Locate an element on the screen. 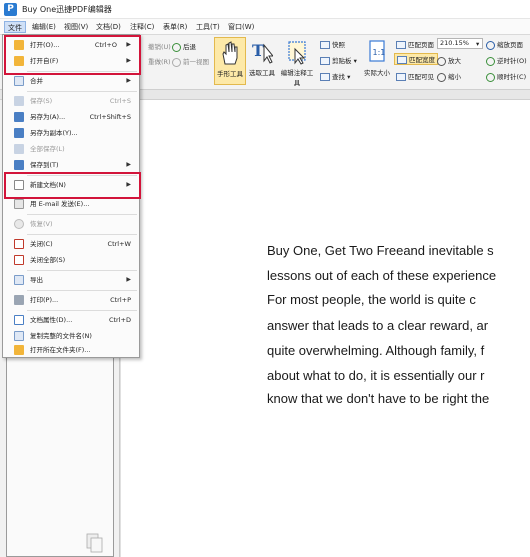 The height and width of the screenshot is (557, 530). revert-icon is located at coordinates (19, 224).